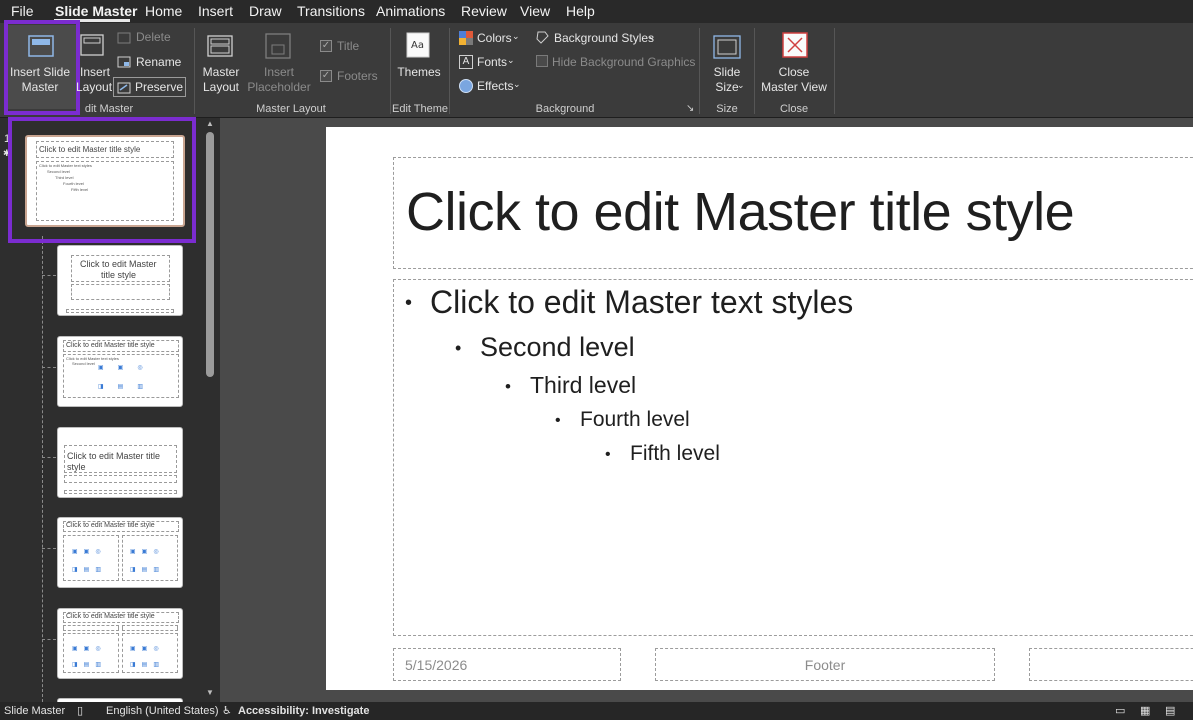  What do you see at coordinates (727, 60) in the screenshot?
I see `slide-size-button: Slide Size ⌄` at bounding box center [727, 60].